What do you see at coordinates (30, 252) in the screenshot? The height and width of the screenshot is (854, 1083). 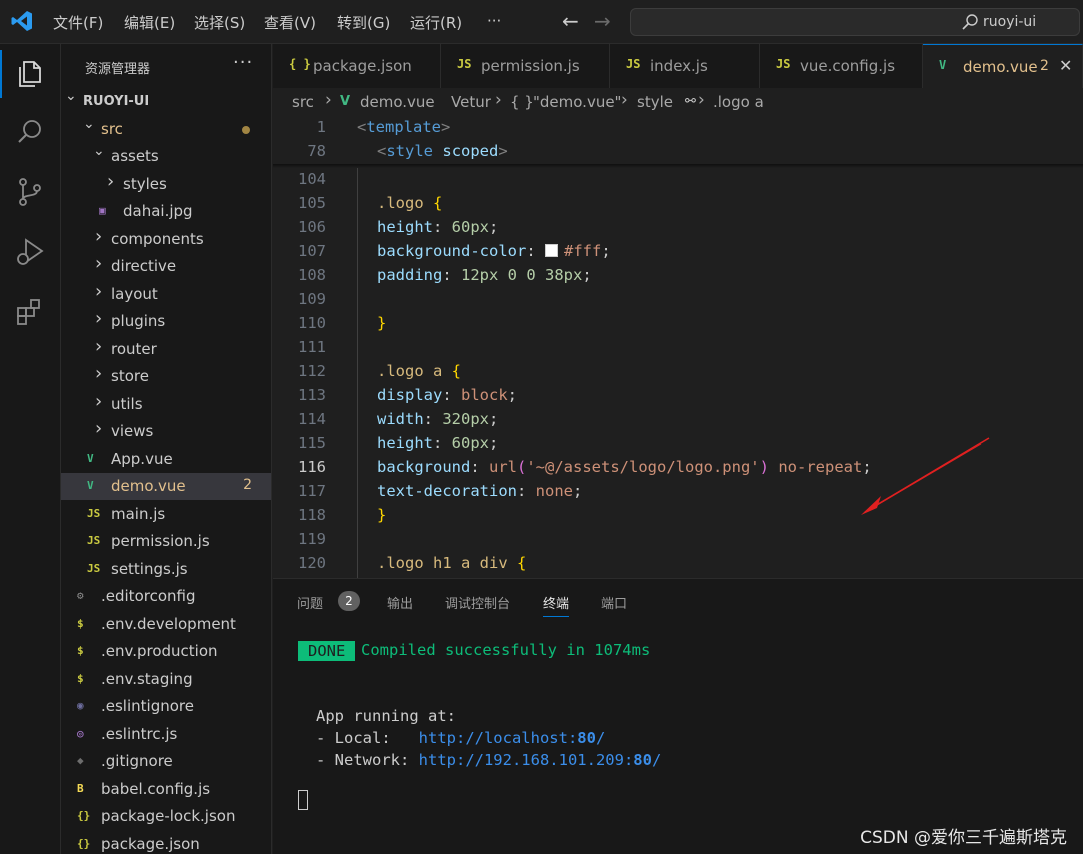 I see `run-debug-icon` at bounding box center [30, 252].